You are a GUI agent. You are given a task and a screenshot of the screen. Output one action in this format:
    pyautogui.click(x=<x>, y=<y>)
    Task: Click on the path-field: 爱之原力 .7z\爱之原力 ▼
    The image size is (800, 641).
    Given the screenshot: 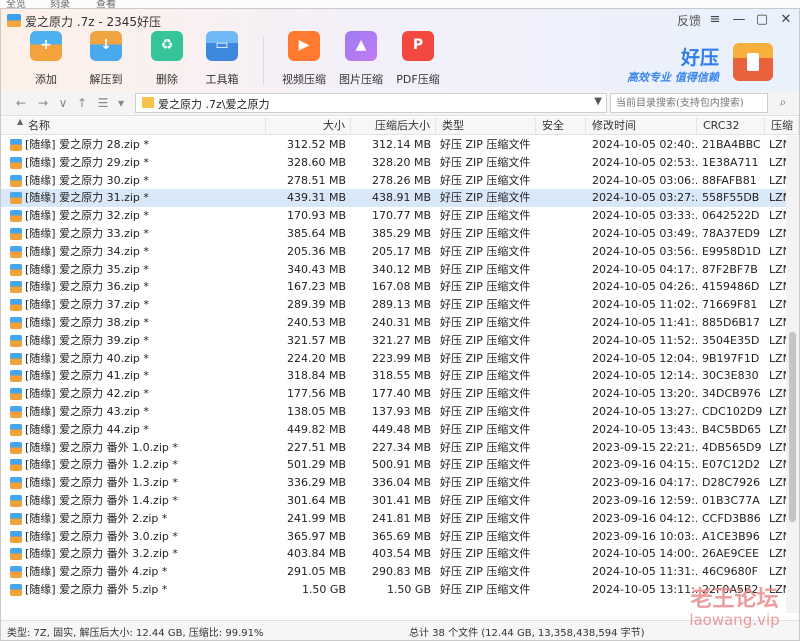 What is the action you would take?
    pyautogui.click(x=371, y=103)
    